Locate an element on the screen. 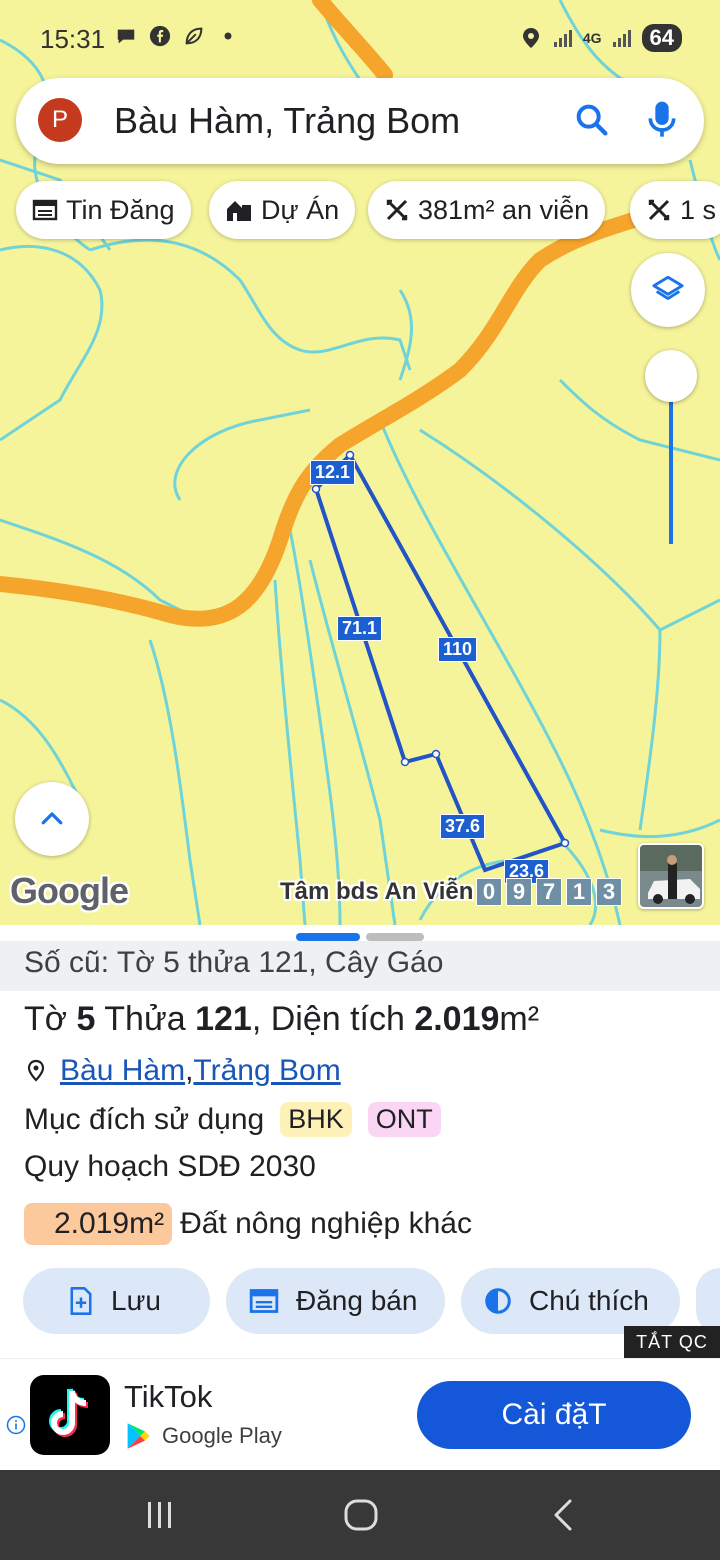 The width and height of the screenshot is (720, 1560). district-link: Trảng Bom is located at coordinates (266, 1071).